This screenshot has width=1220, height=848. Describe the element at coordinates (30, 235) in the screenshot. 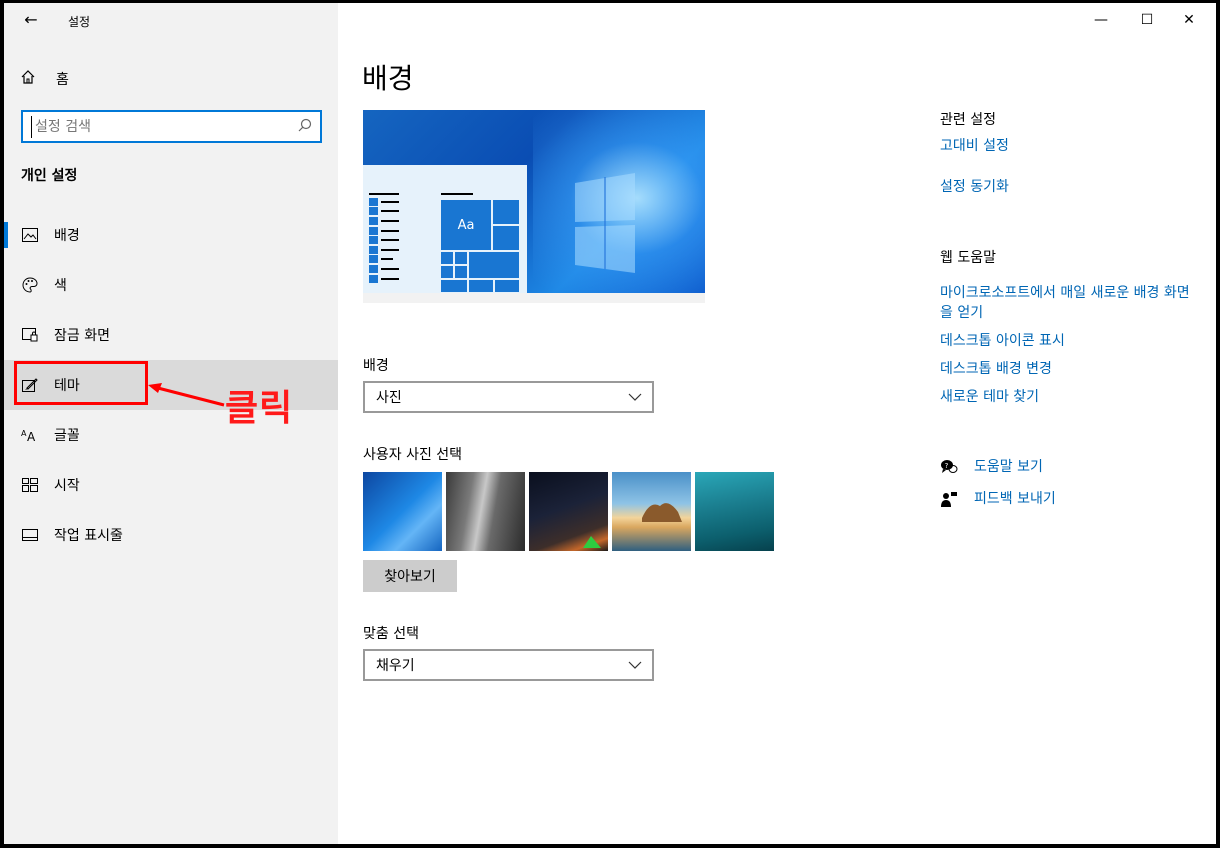

I see `picture-icon` at that location.